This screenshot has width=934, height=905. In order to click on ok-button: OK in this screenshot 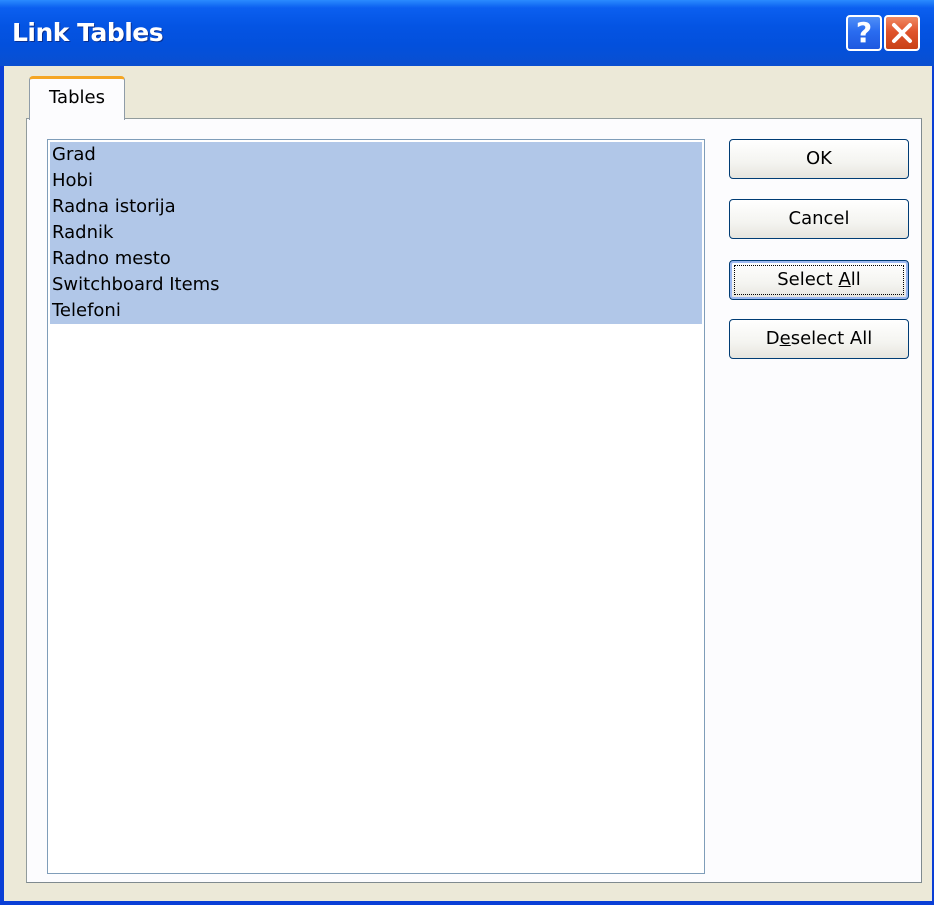, I will do `click(819, 159)`.